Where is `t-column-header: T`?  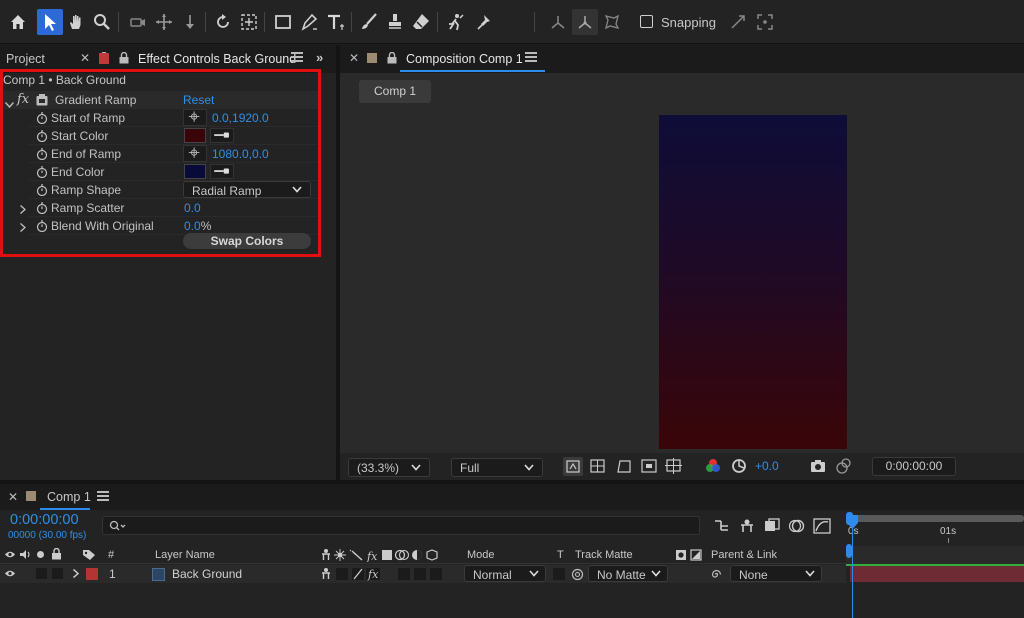
t-column-header: T is located at coordinates (560, 555).